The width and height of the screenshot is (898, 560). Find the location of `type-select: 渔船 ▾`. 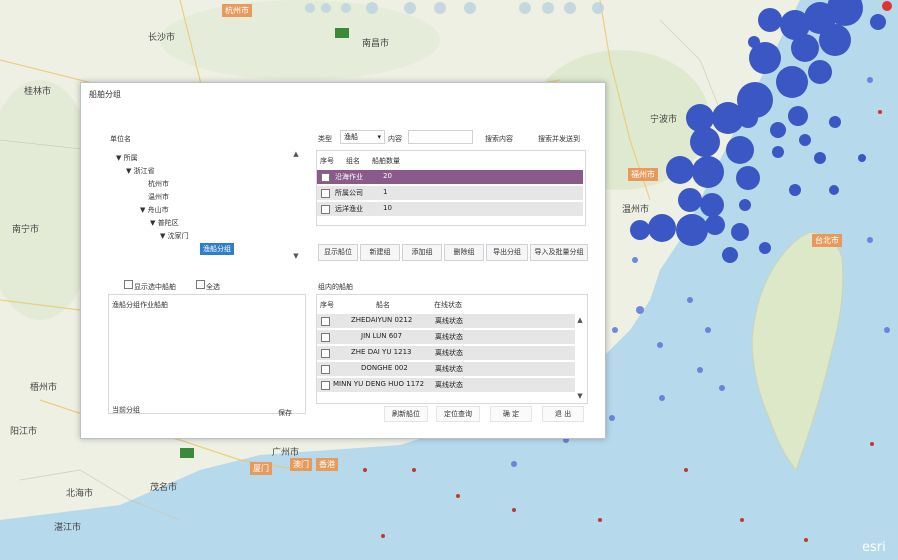

type-select: 渔船 ▾ is located at coordinates (362, 137).